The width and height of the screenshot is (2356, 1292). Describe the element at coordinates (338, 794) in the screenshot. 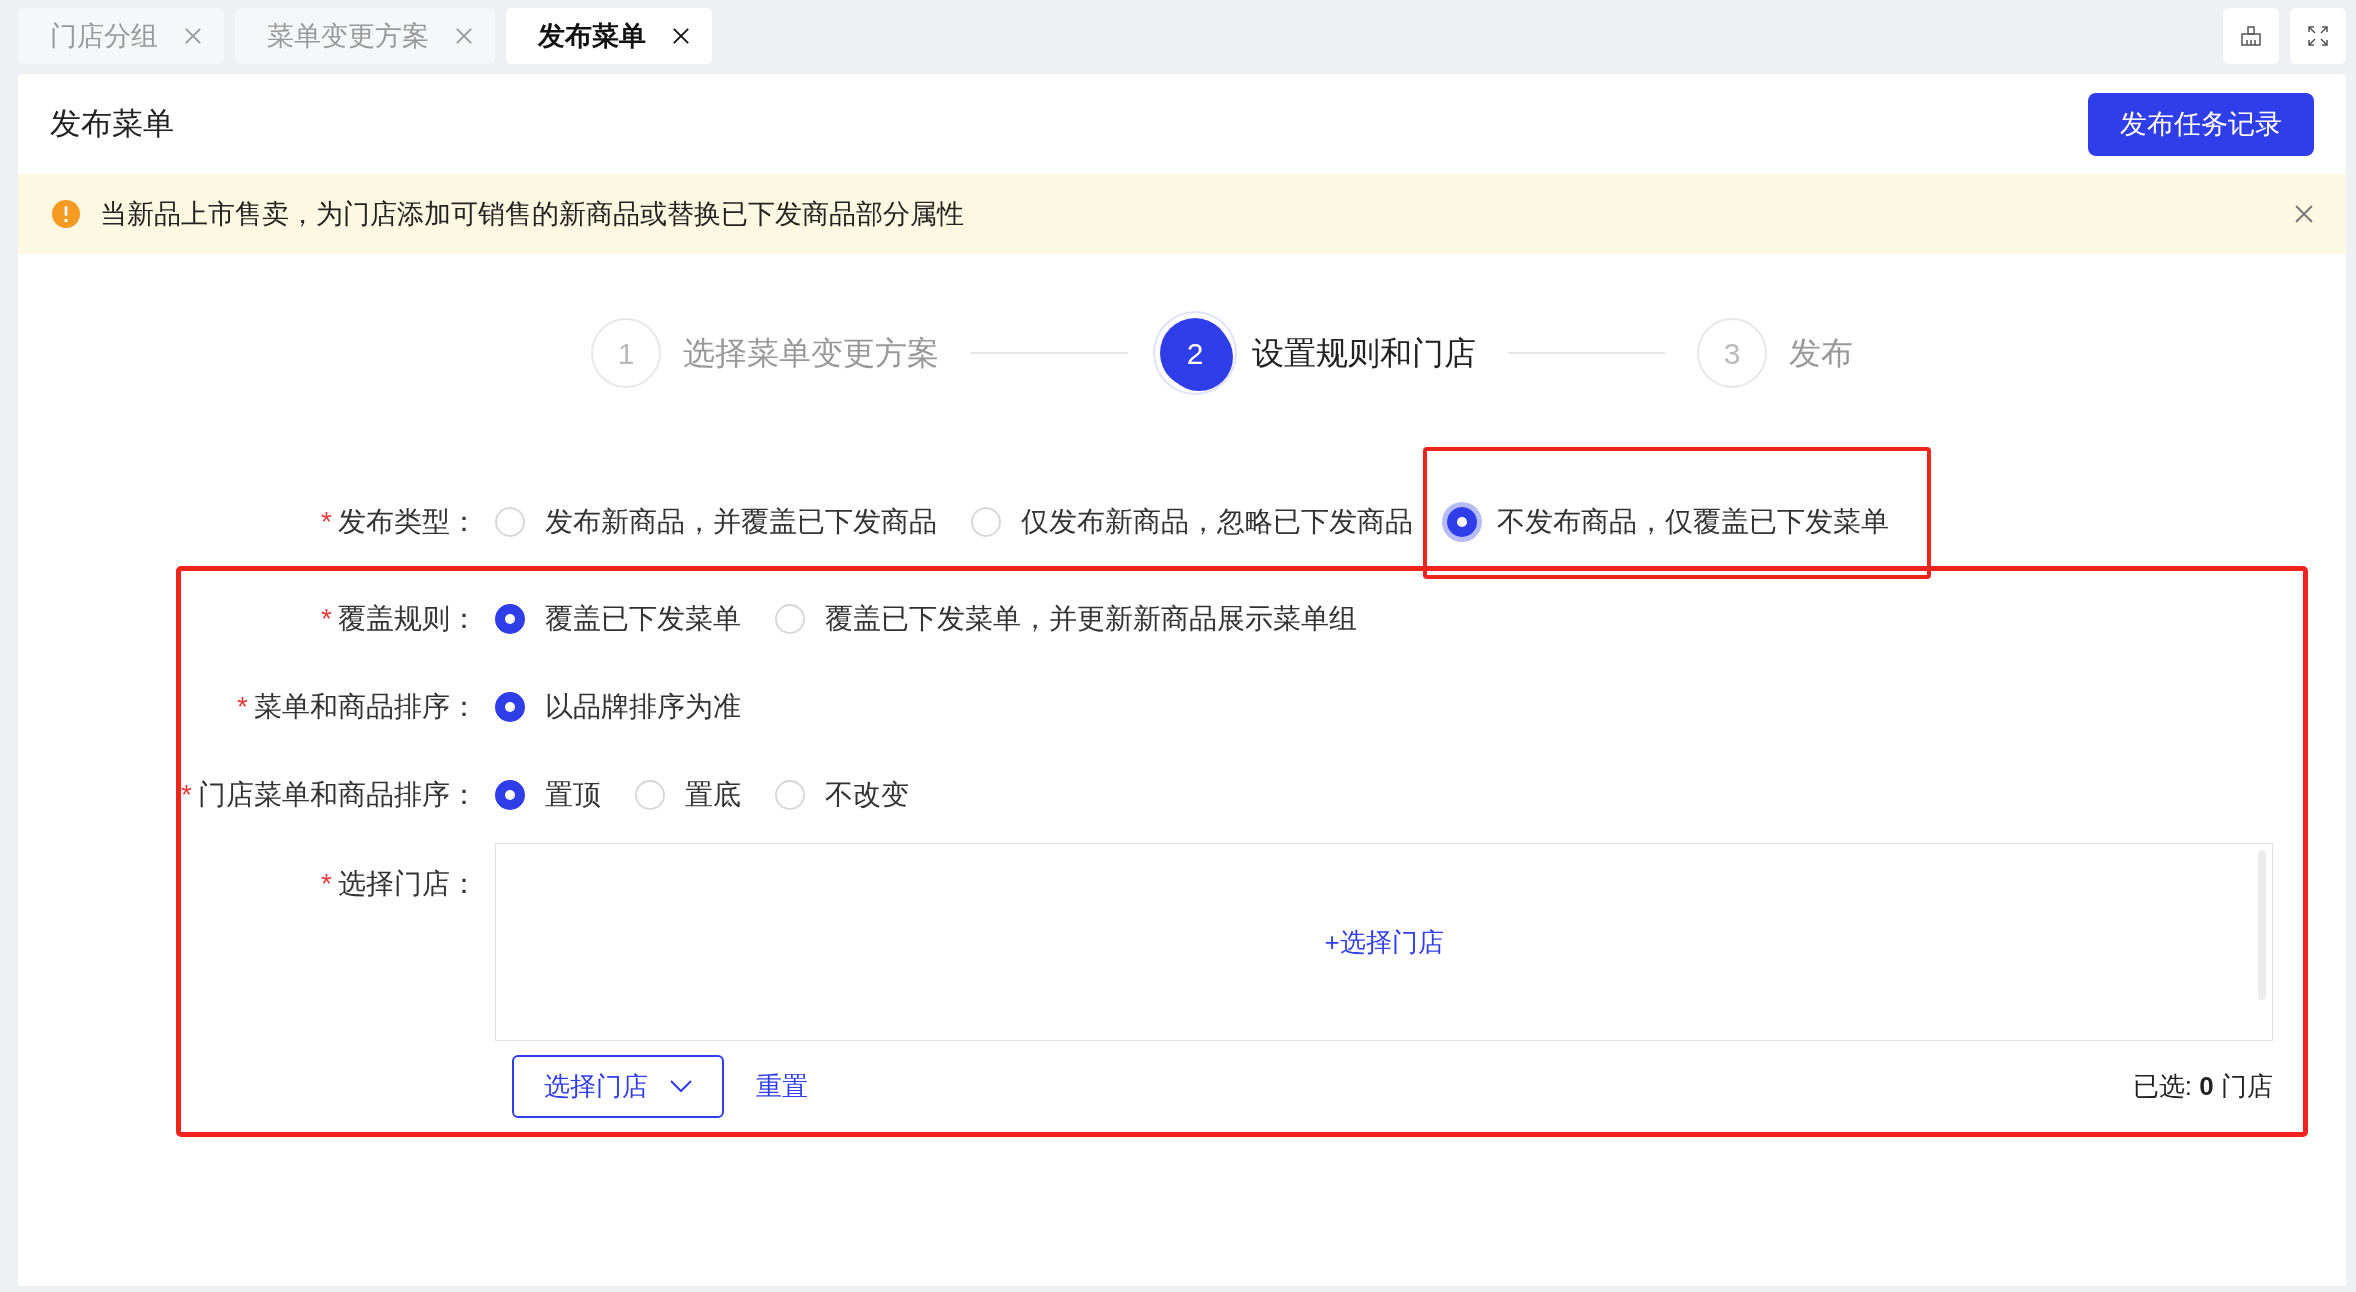

I see `field-label: 门店菜单和商品排序：` at that location.